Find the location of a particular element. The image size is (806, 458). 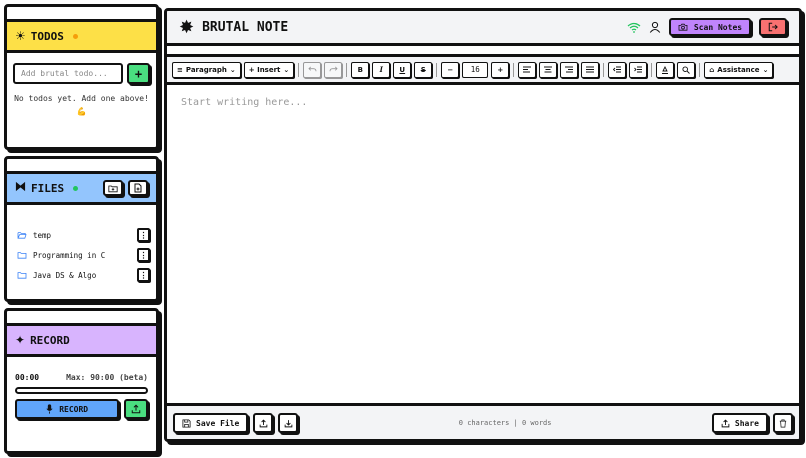

download-file-button is located at coordinates (288, 423).